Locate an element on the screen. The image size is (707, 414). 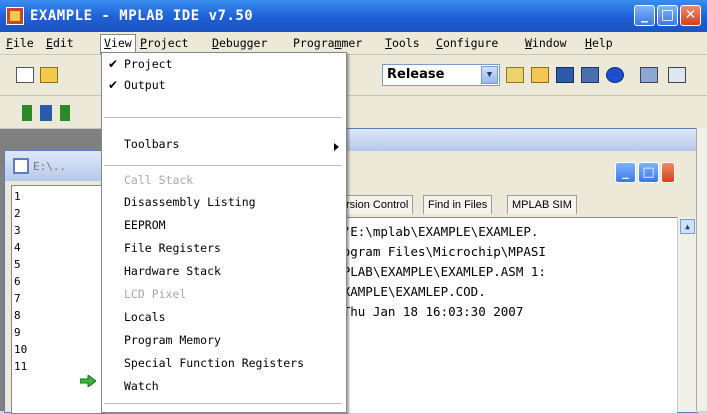
document-icon is located at coordinates (21, 166).